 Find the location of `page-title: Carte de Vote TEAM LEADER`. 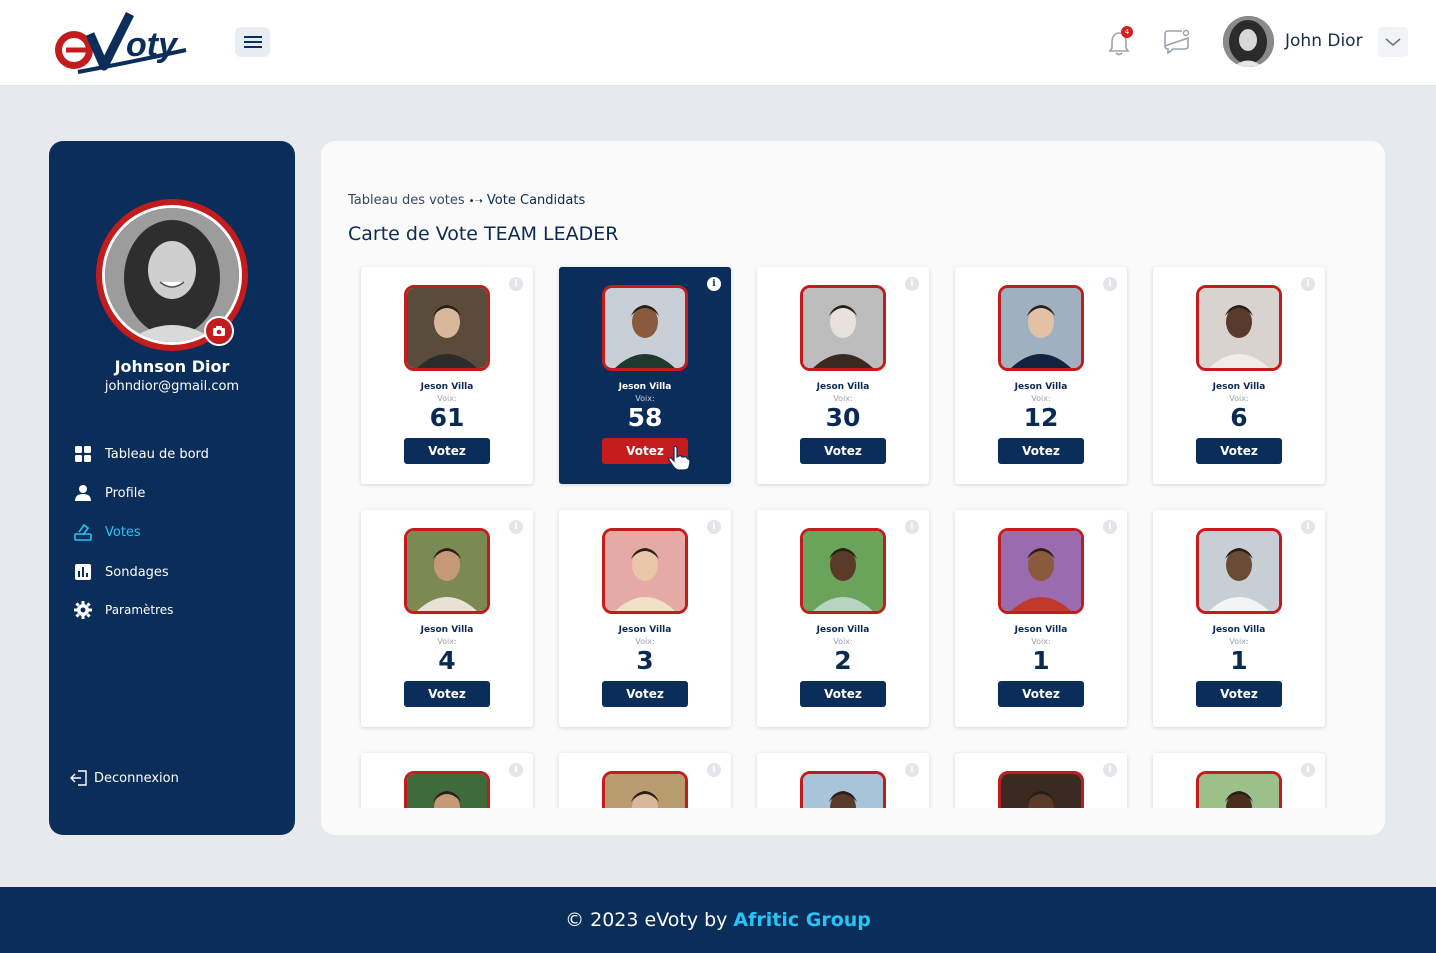

page-title: Carte de Vote TEAM LEADER is located at coordinates (483, 234).